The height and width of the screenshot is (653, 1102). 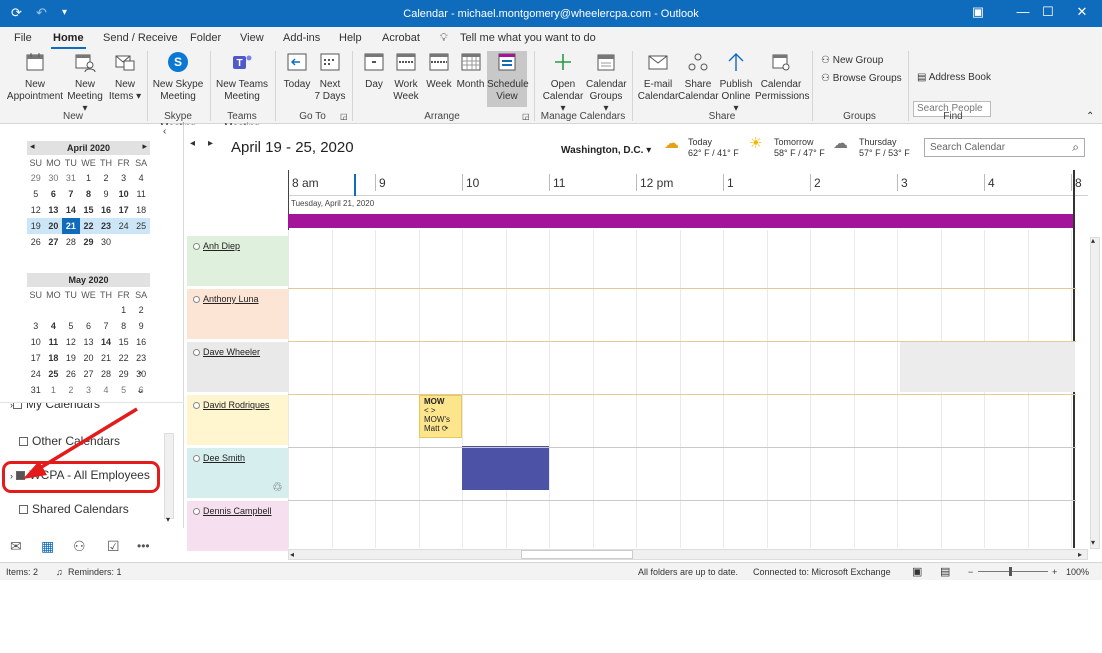 What do you see at coordinates (277, 487) in the screenshot?
I see `group-schedule-icon: ♲` at bounding box center [277, 487].